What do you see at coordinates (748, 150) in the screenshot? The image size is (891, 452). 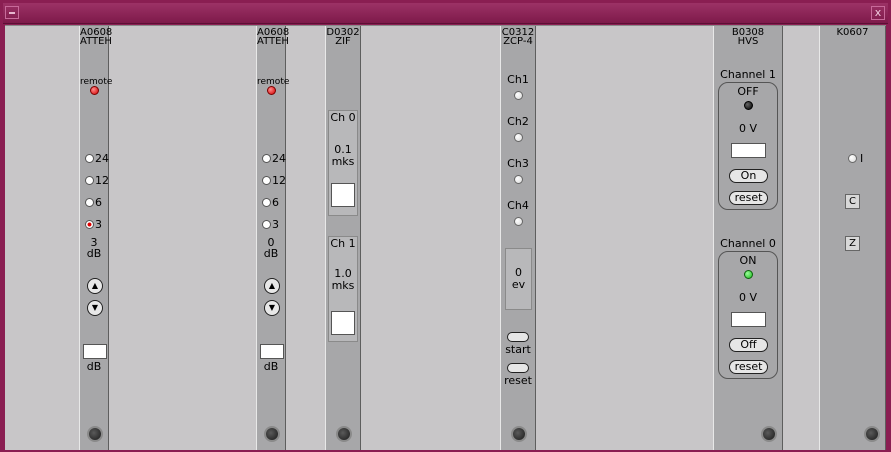 I see `channel1-input` at bounding box center [748, 150].